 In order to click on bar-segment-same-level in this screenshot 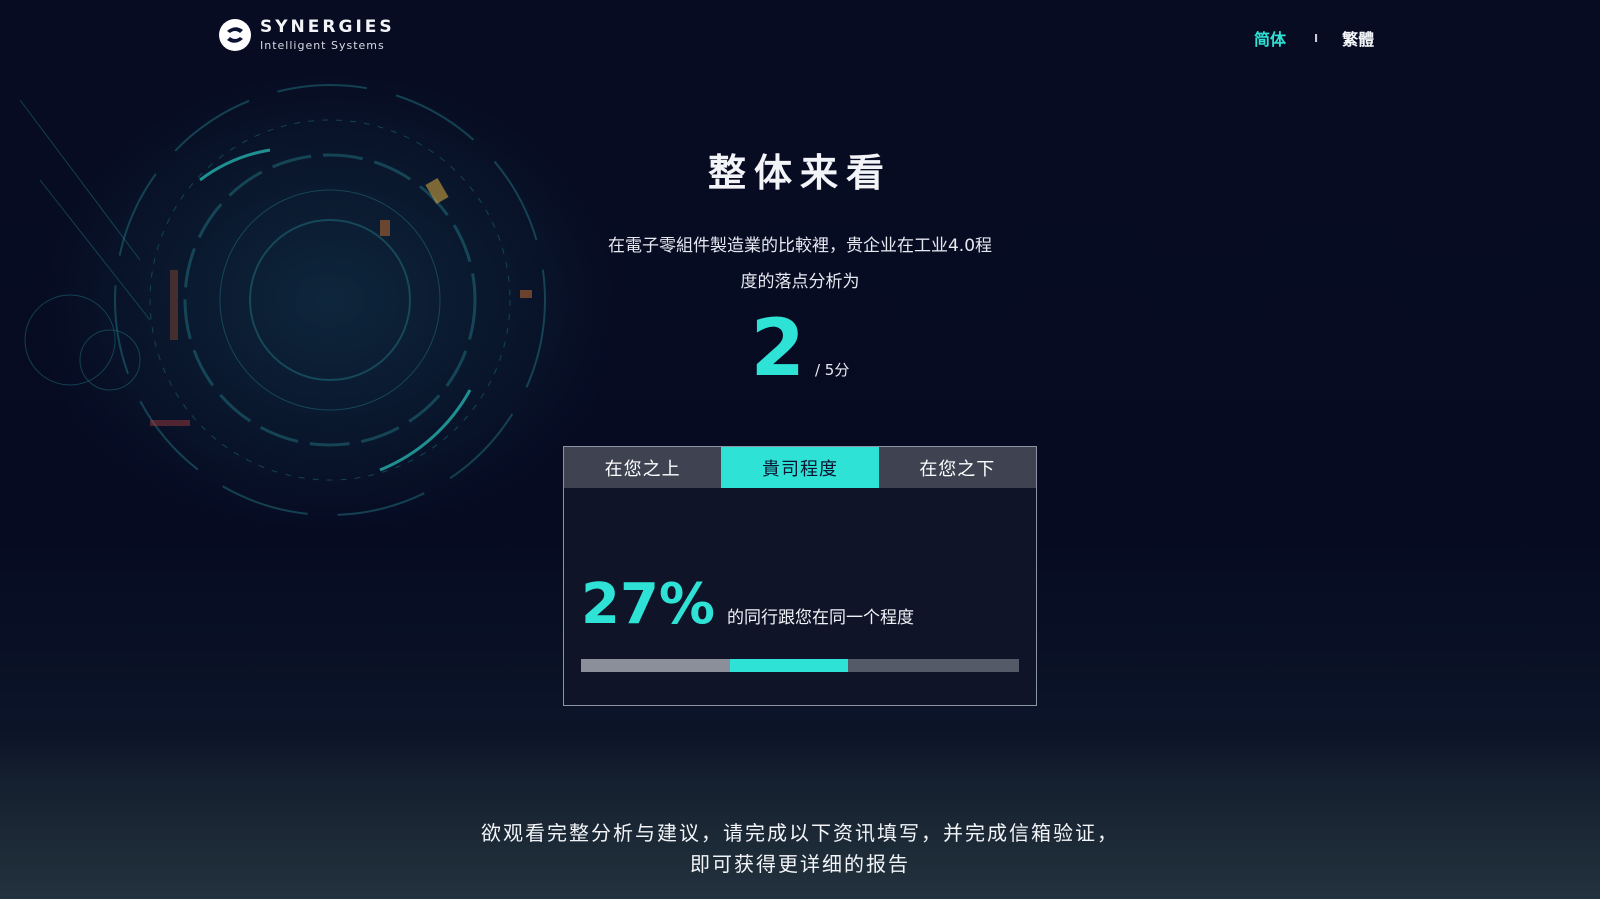, I will do `click(789, 665)`.